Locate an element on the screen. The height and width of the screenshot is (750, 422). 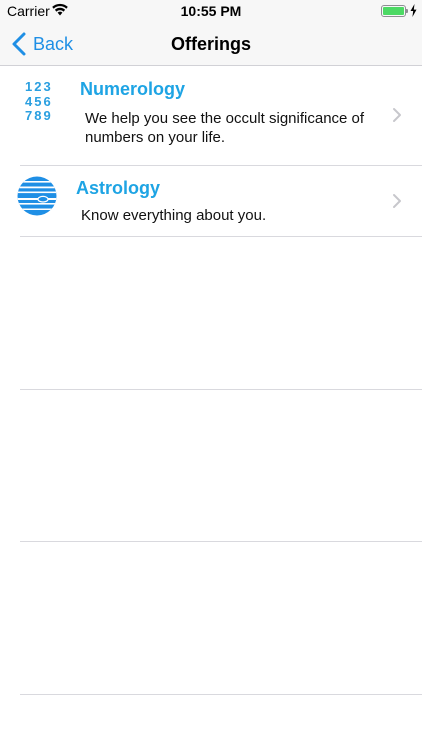
status-bar: Carrier 10:55 PM is located at coordinates (211, 11).